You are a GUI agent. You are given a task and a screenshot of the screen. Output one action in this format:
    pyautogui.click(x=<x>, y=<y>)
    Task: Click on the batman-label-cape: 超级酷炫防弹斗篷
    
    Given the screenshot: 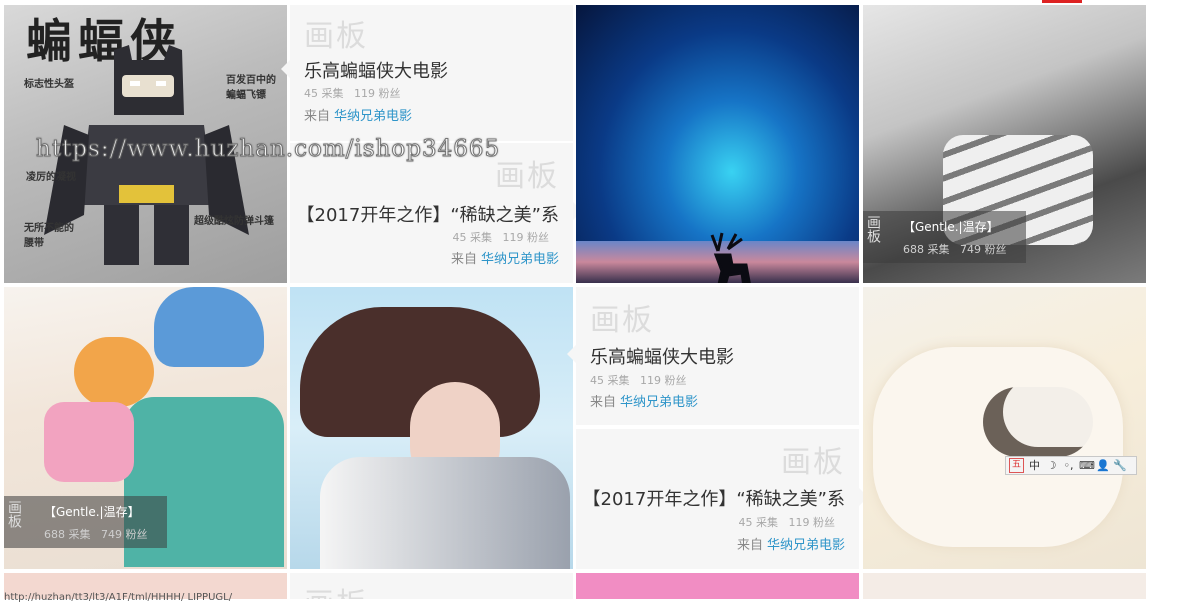 What is the action you would take?
    pyautogui.click(x=234, y=221)
    